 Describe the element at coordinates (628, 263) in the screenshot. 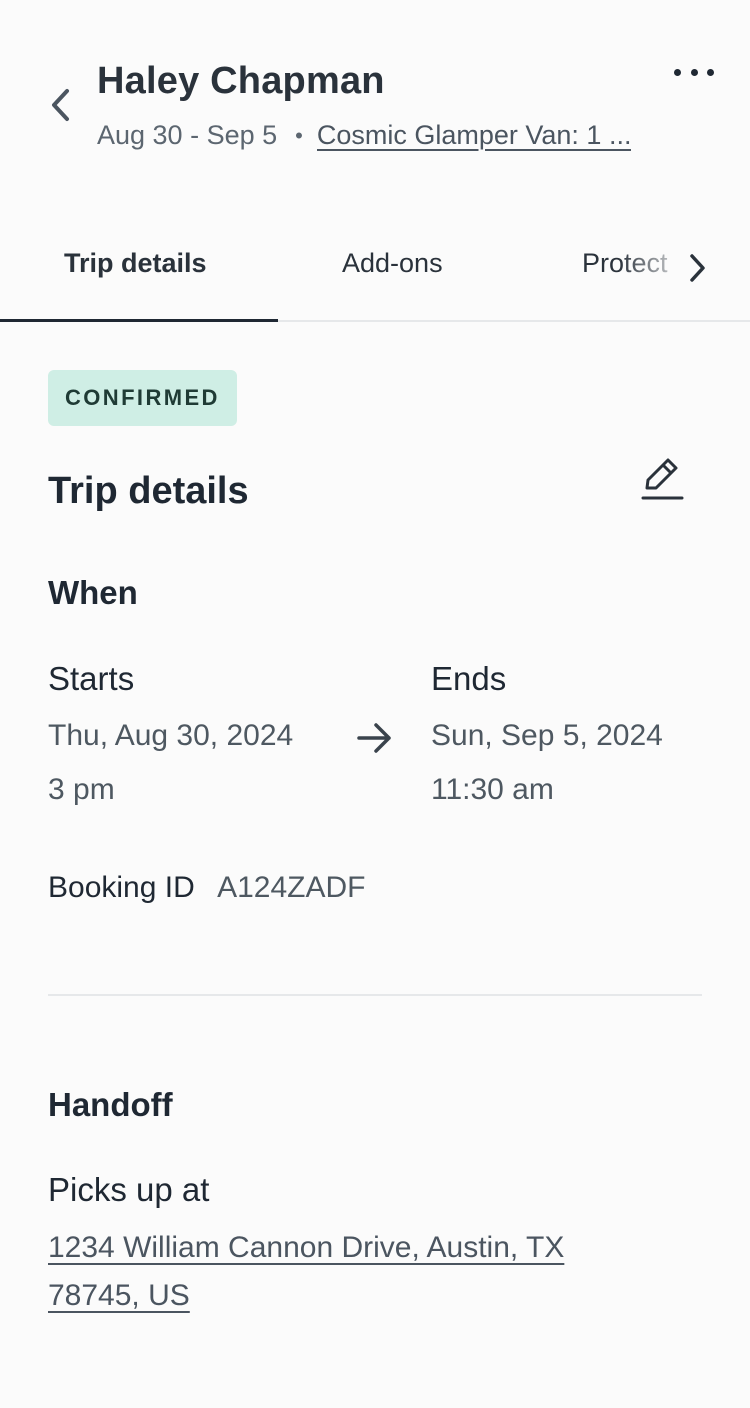

I see `tab-protection: Protect` at that location.